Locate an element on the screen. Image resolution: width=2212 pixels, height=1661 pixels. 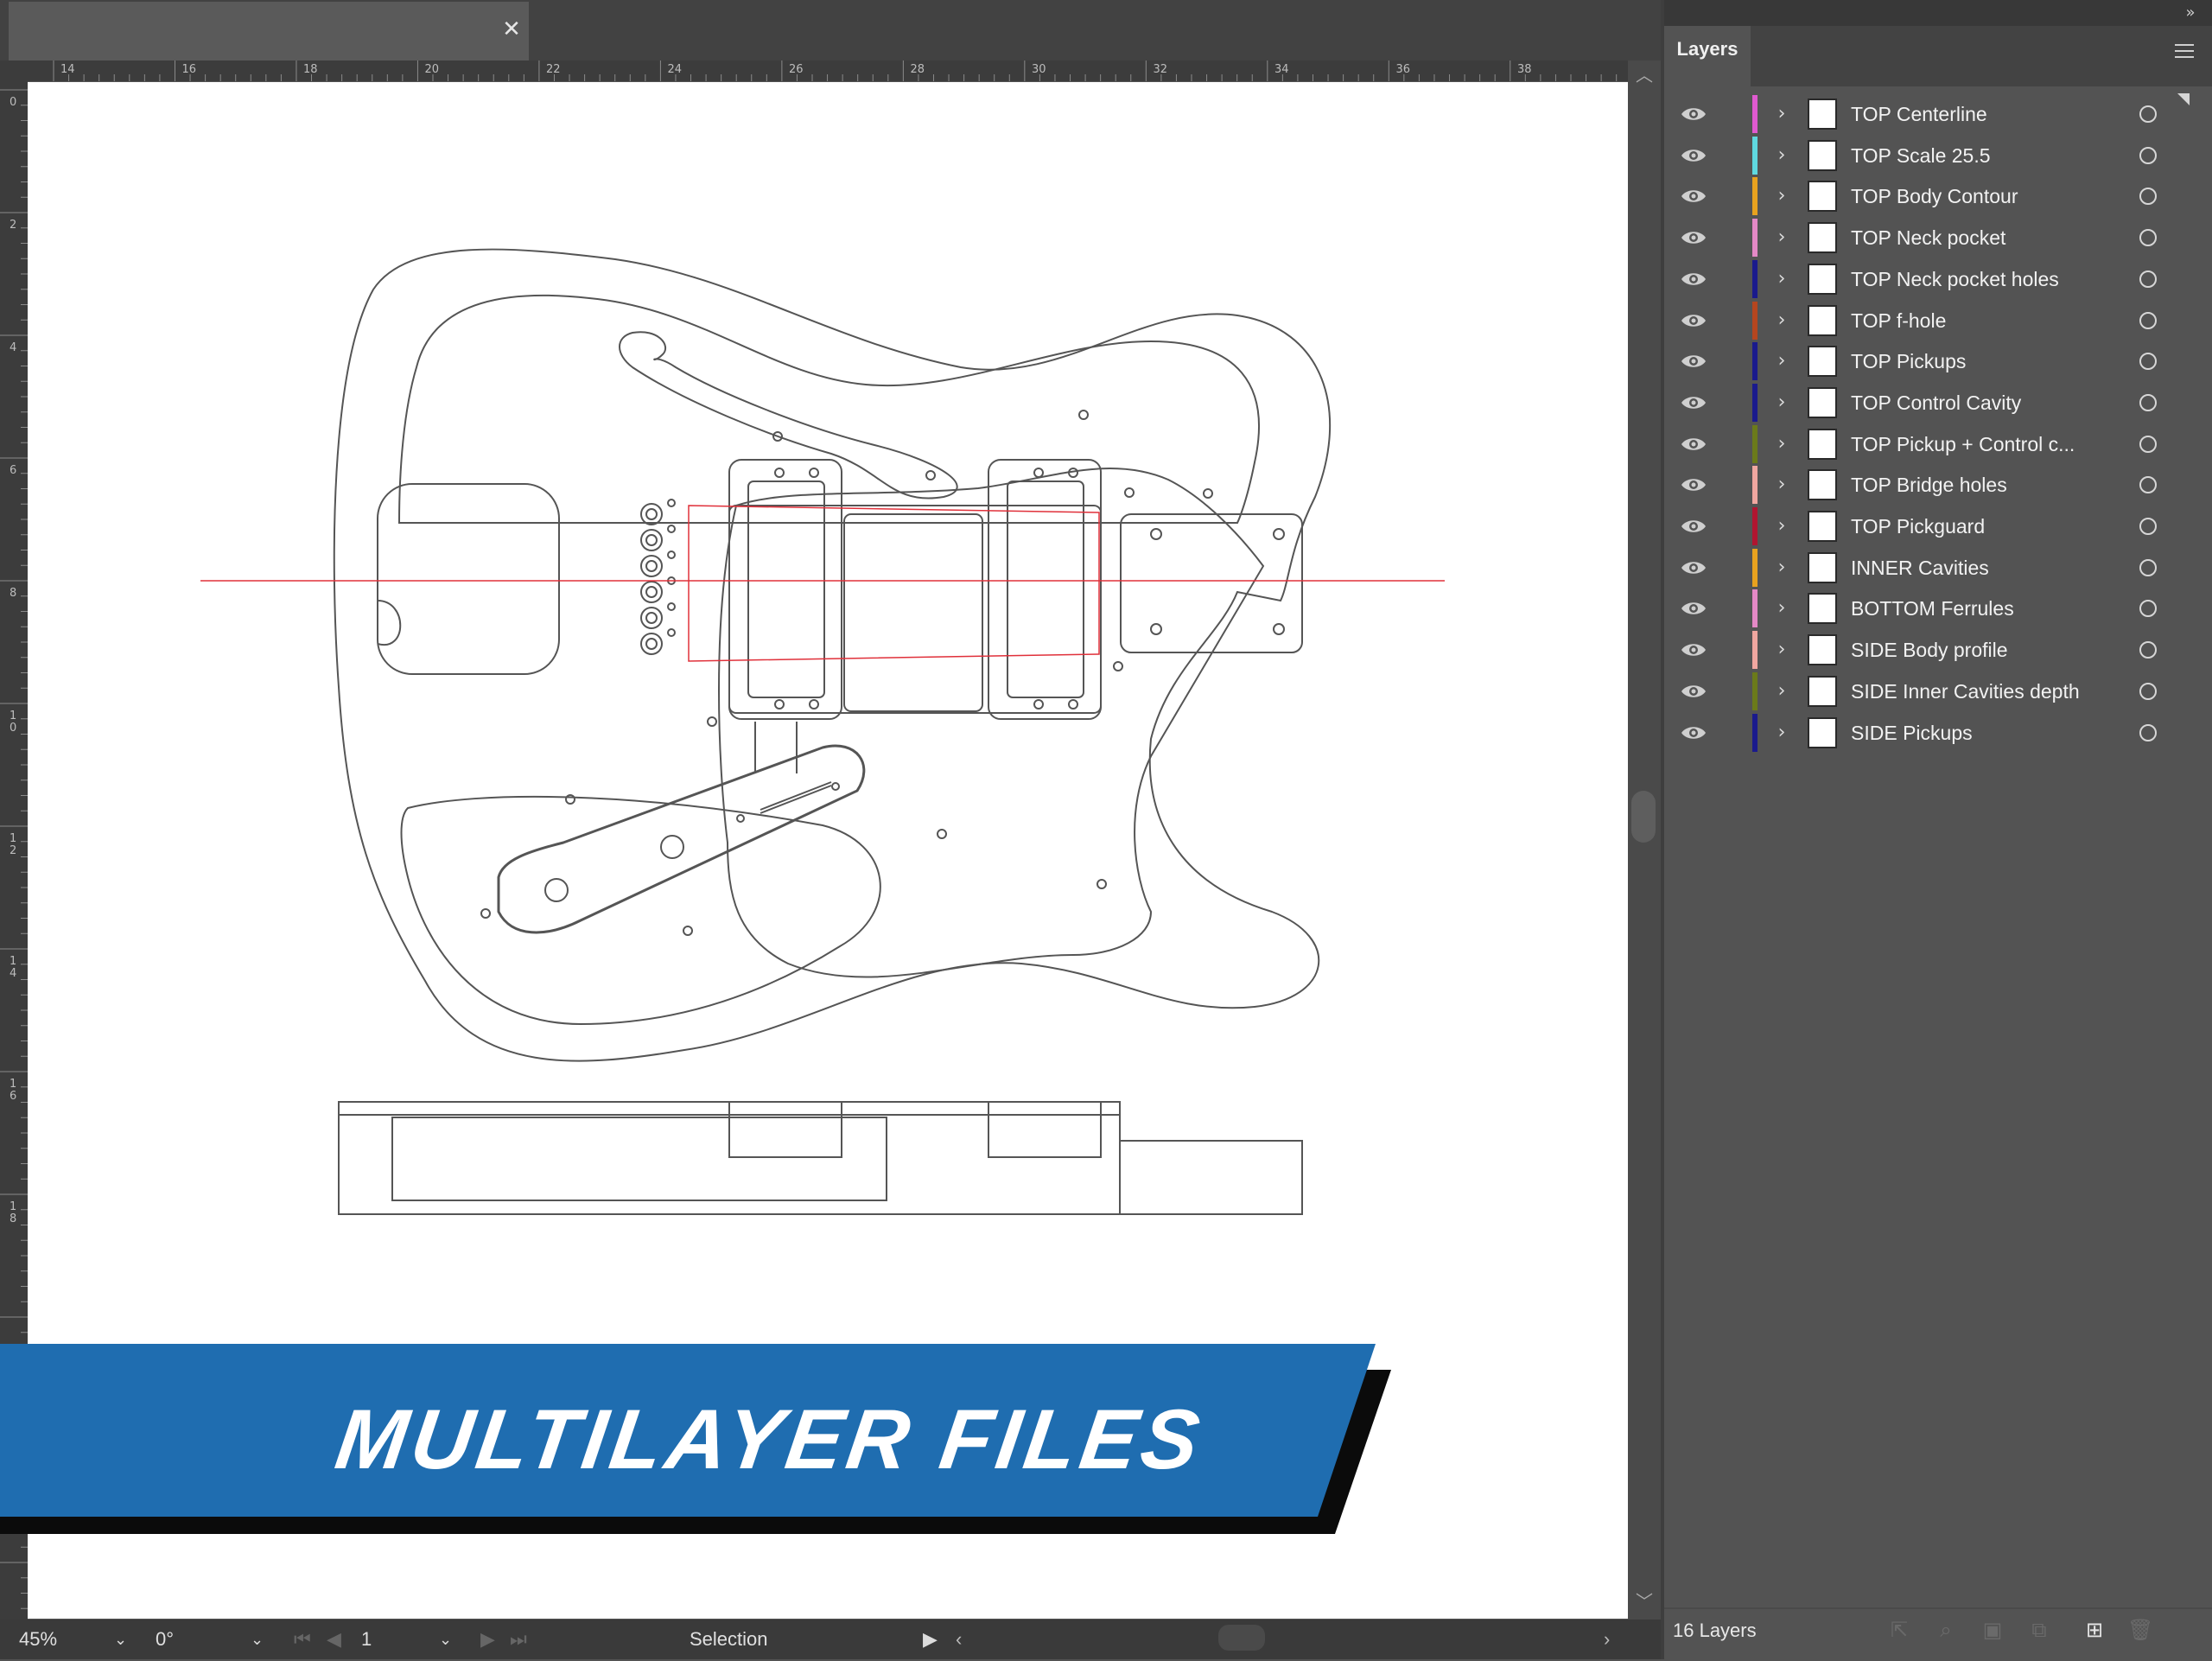
layer-name: TOP Body Contour is located at coordinates (1993, 196).